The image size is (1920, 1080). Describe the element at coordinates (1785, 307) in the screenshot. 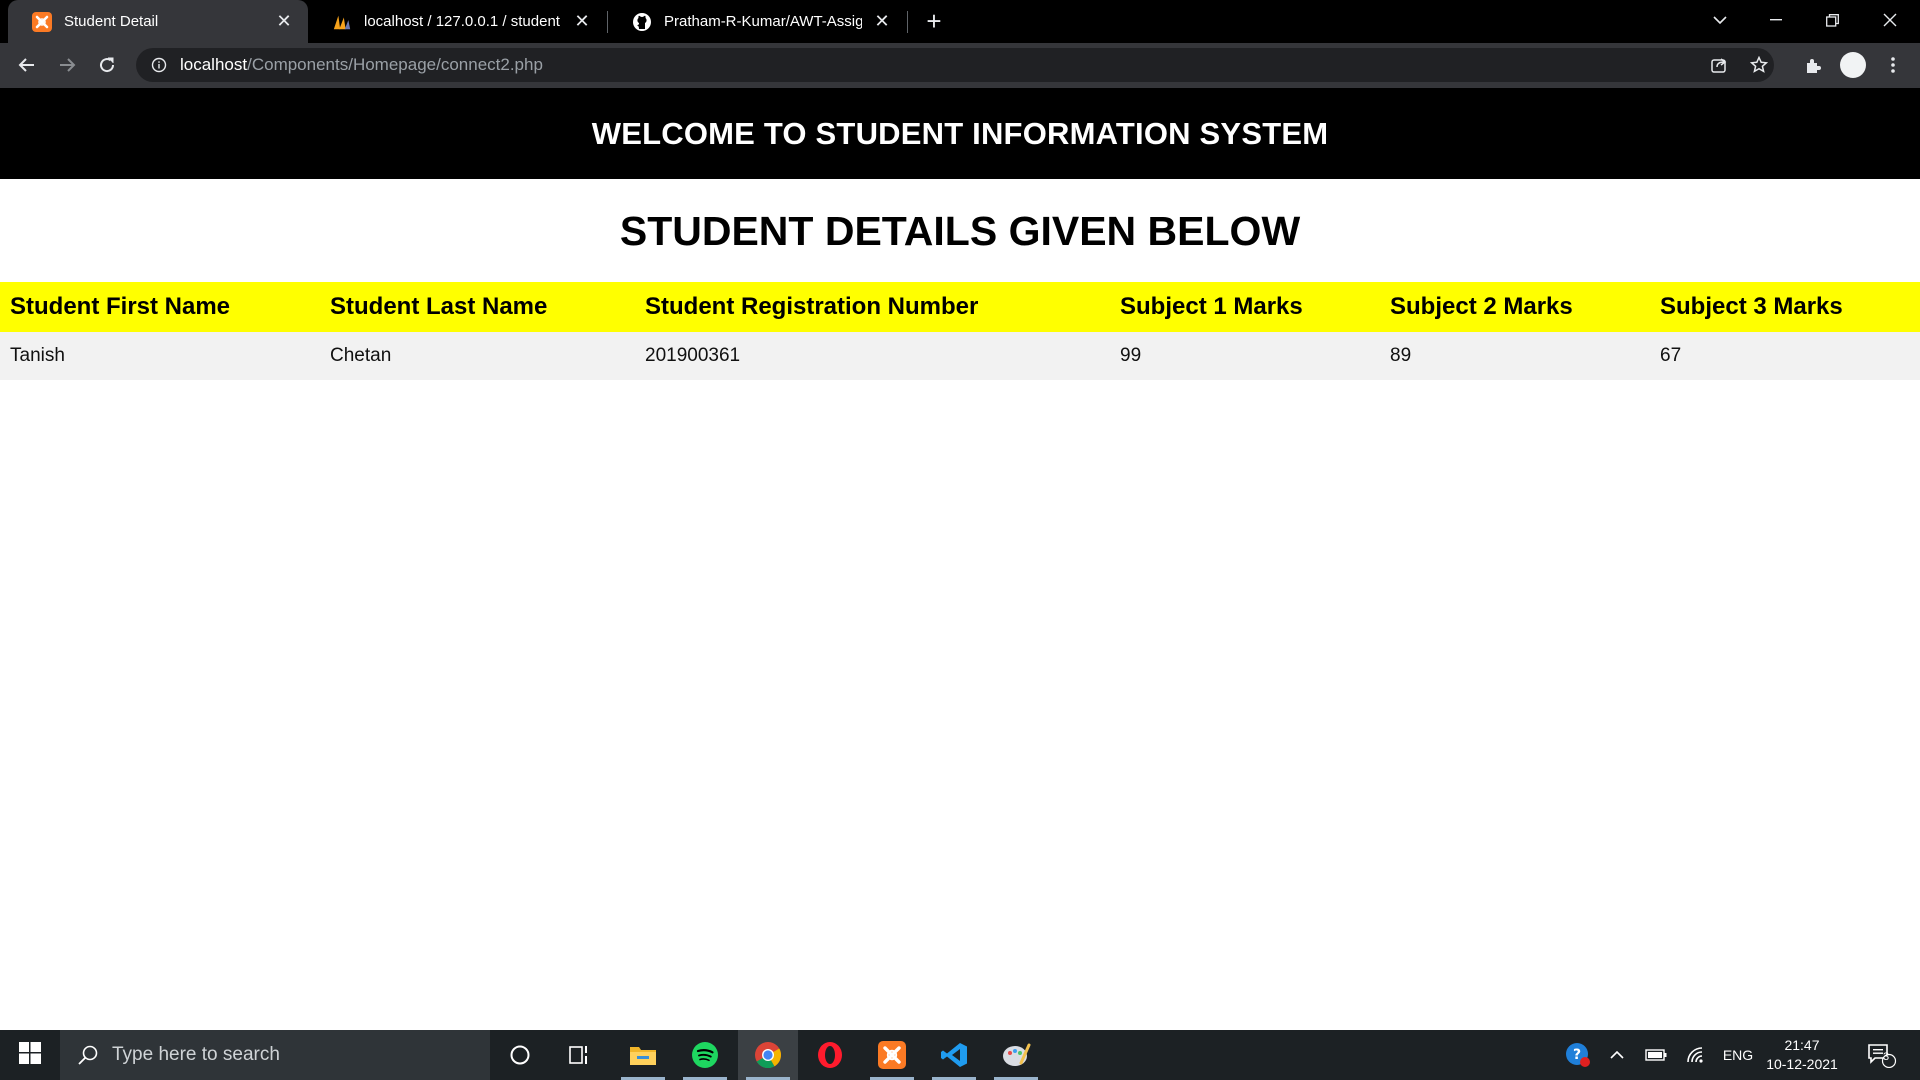

I see `column-header-subject-3-marks: Subject 3 Marks` at that location.